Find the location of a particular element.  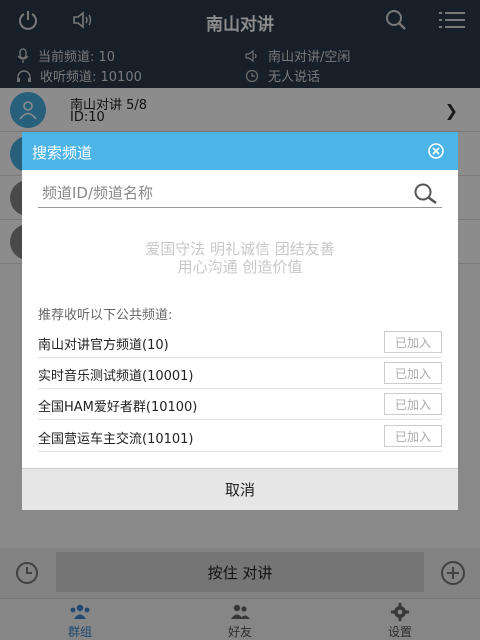

channel-name: 实时音乐测试频道(10001) is located at coordinates (116, 376).